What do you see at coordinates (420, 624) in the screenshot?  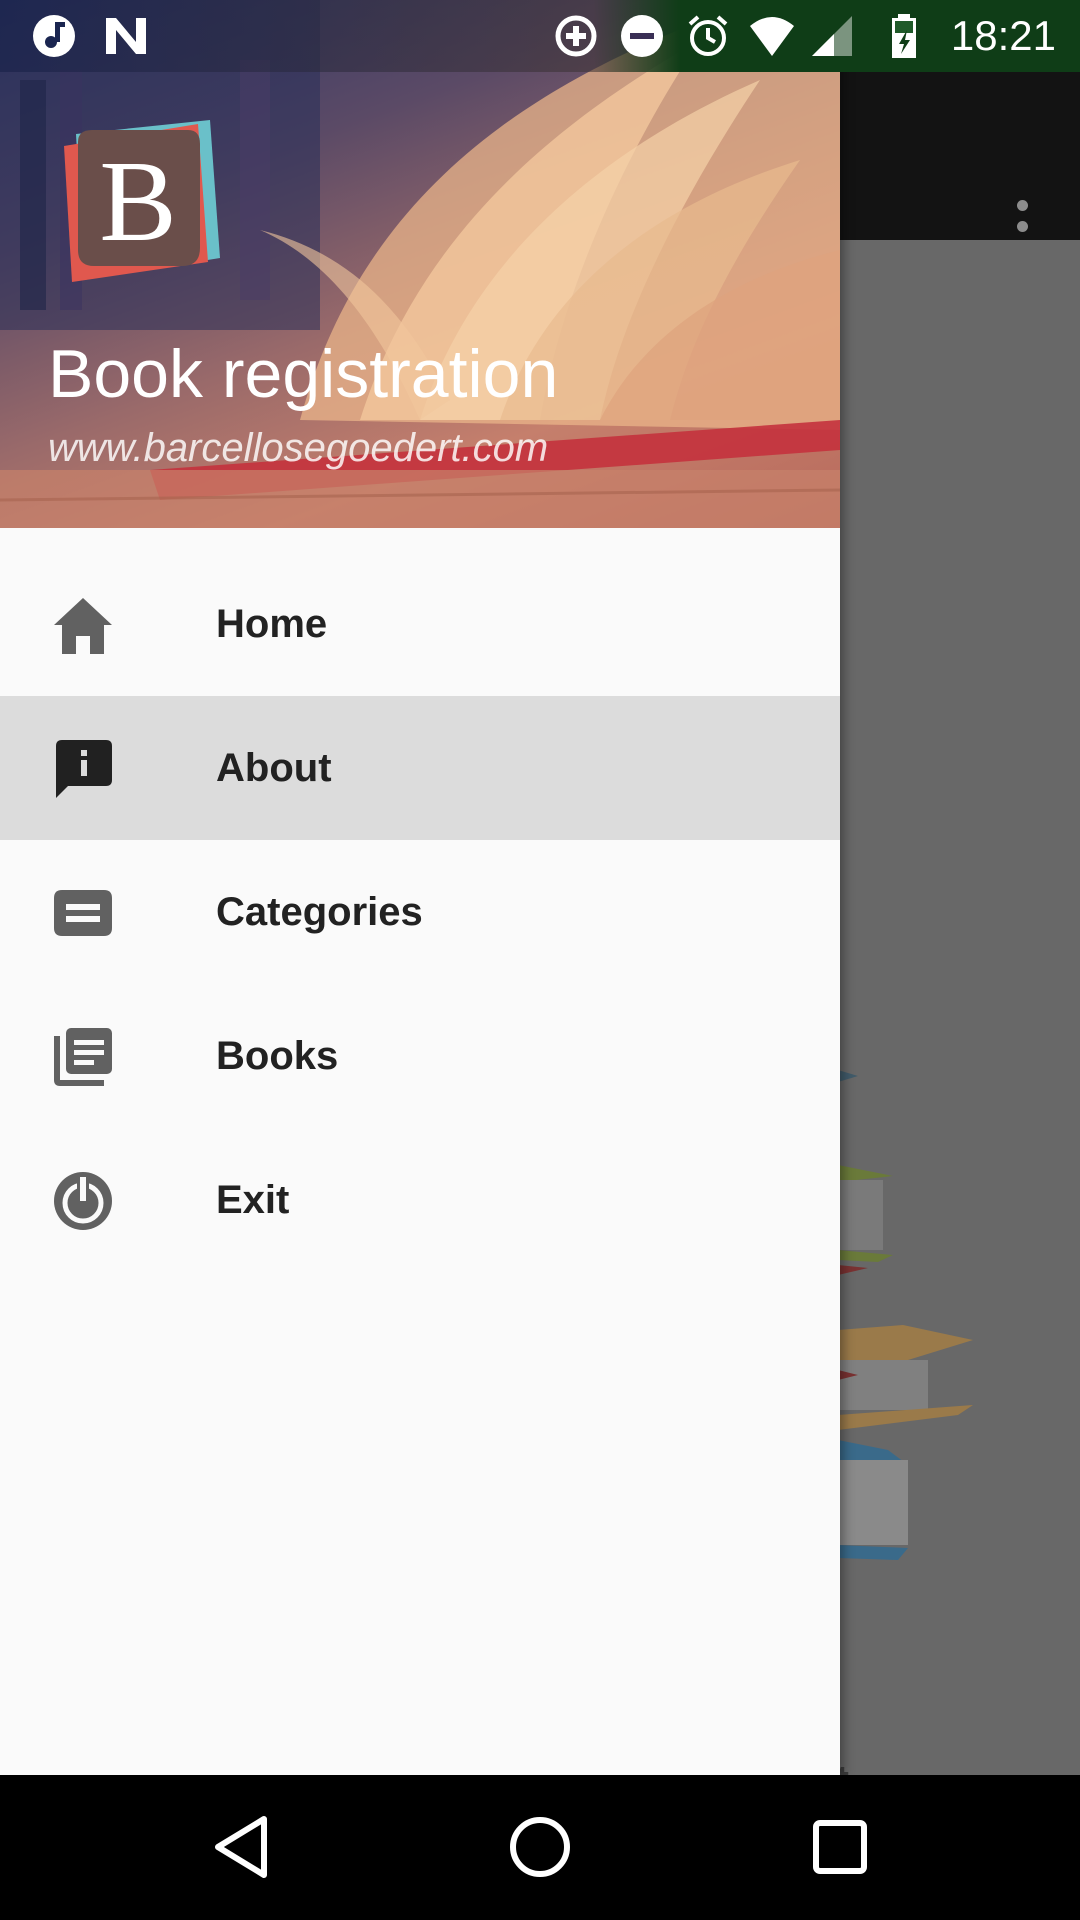 I see `menu-item-home: Home` at bounding box center [420, 624].